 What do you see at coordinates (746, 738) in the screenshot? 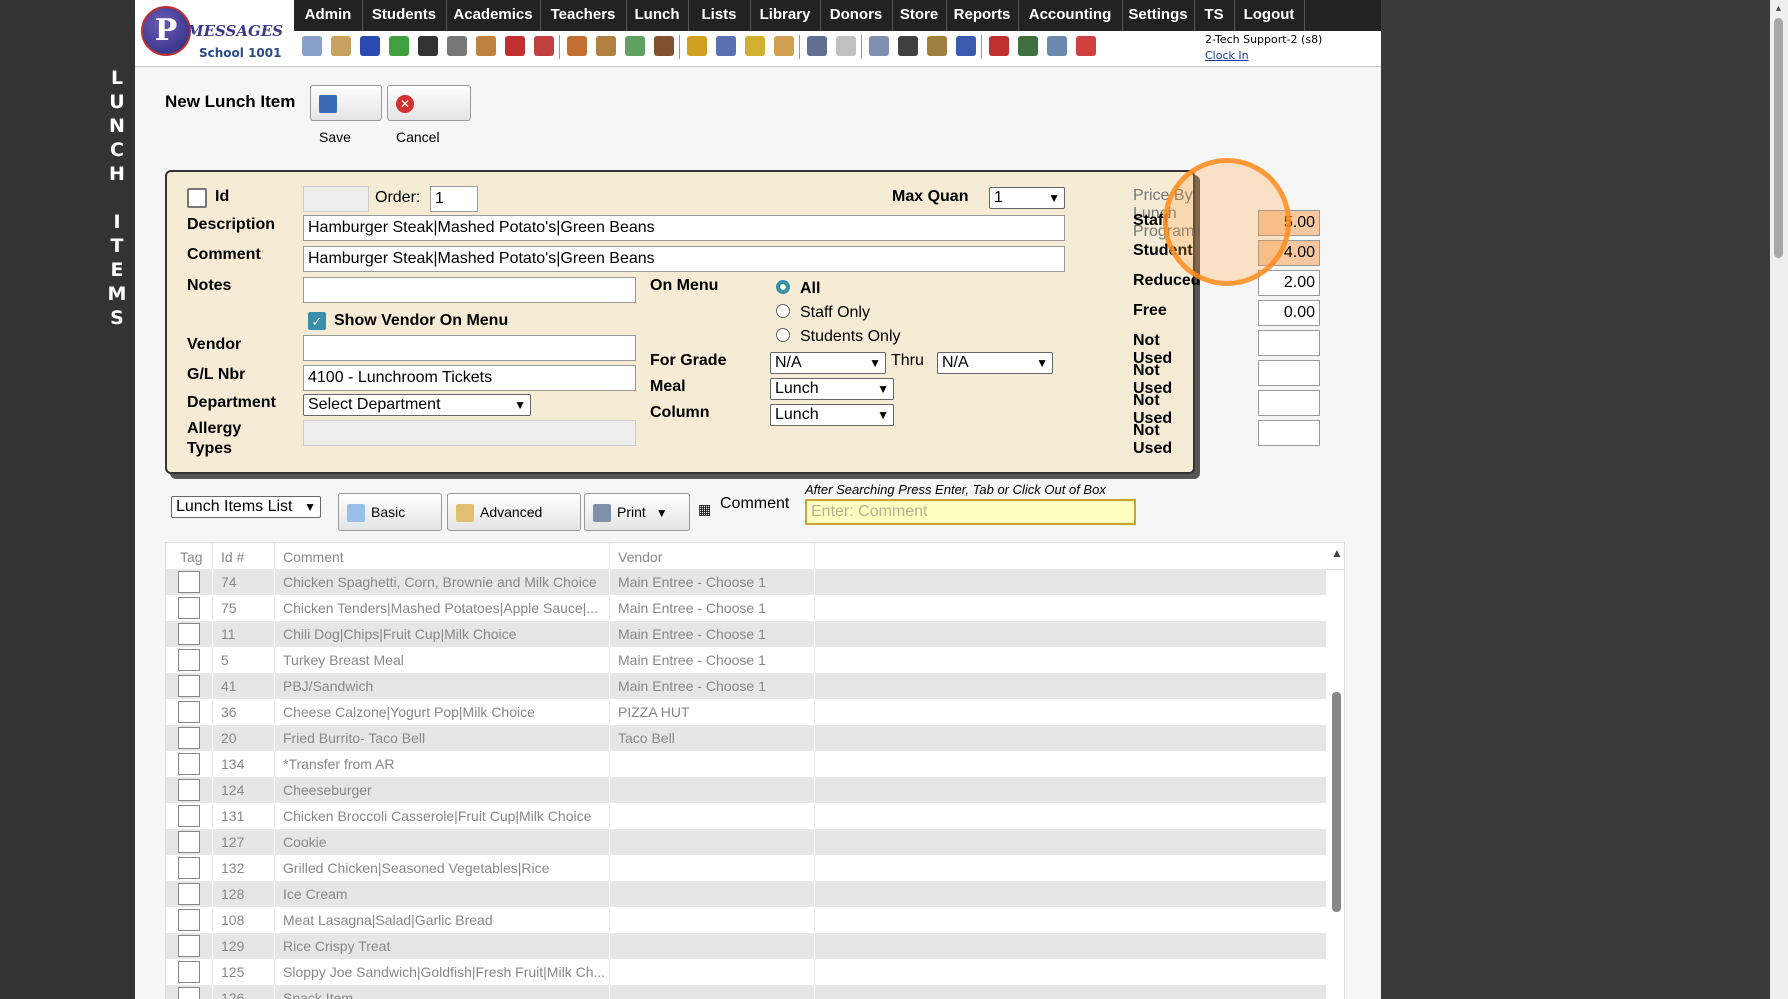
I see `table-row: 20 Fried Burrito- Taco Bell Taco Bell` at bounding box center [746, 738].